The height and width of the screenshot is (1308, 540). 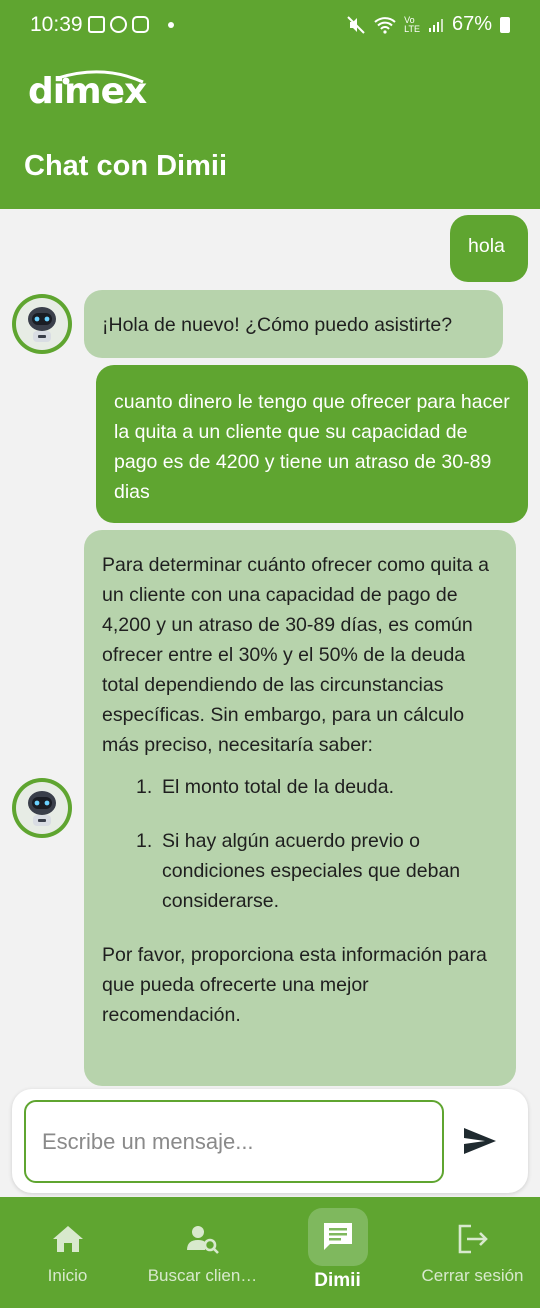 I want to click on battery-icon, so click(x=505, y=24).